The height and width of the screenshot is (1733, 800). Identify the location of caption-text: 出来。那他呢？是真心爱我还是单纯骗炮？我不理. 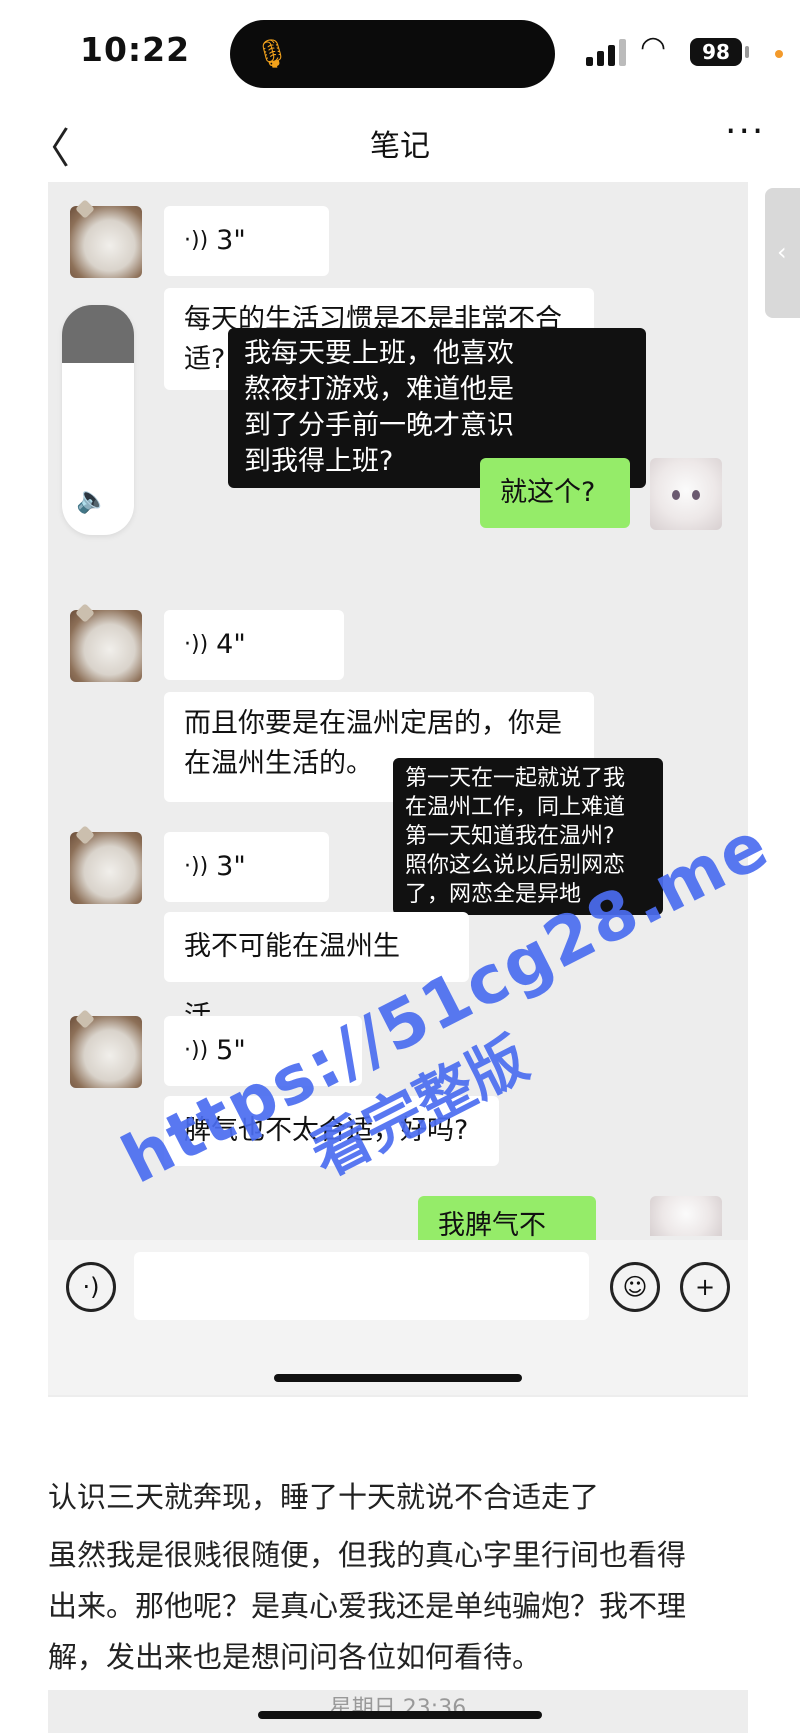
(367, 1606).